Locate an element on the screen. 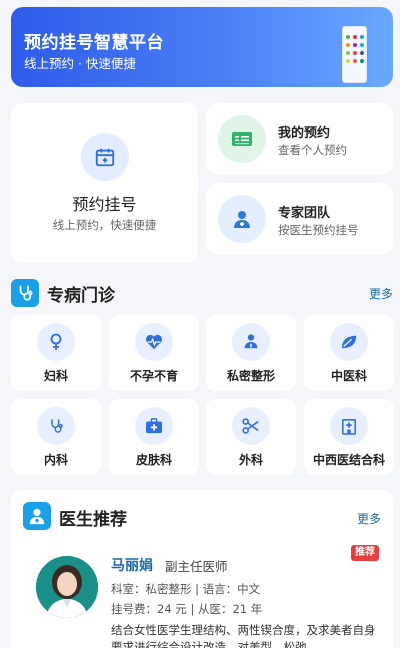 This screenshot has width=400, height=648. doctor-fee: 挂号费：24 元 | 从医：21 年 is located at coordinates (187, 609).